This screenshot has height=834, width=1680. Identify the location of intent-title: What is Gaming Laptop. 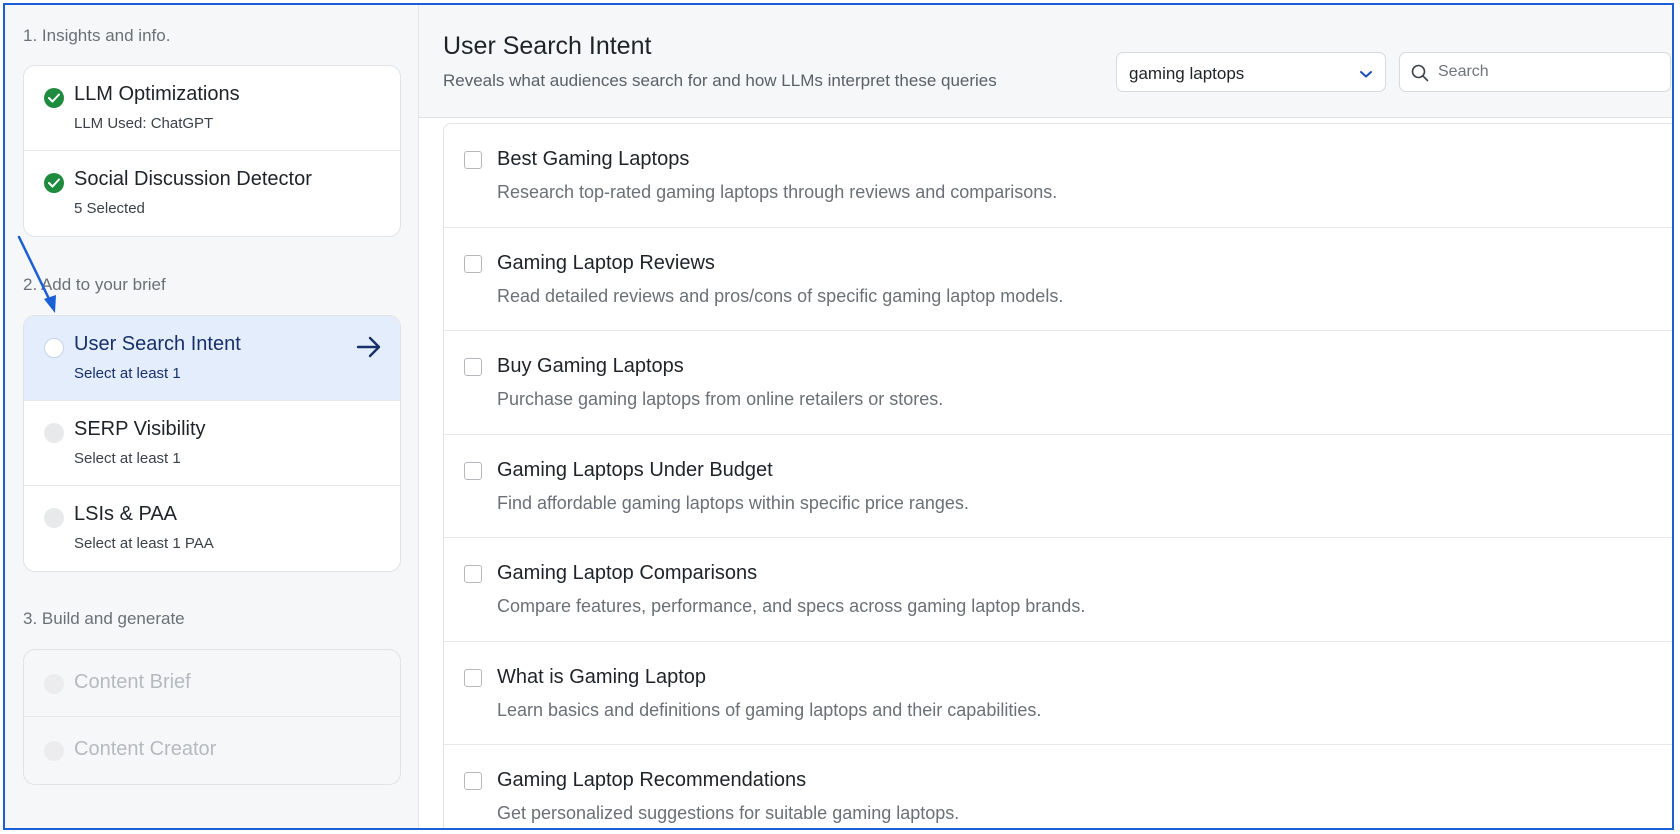
(601, 676).